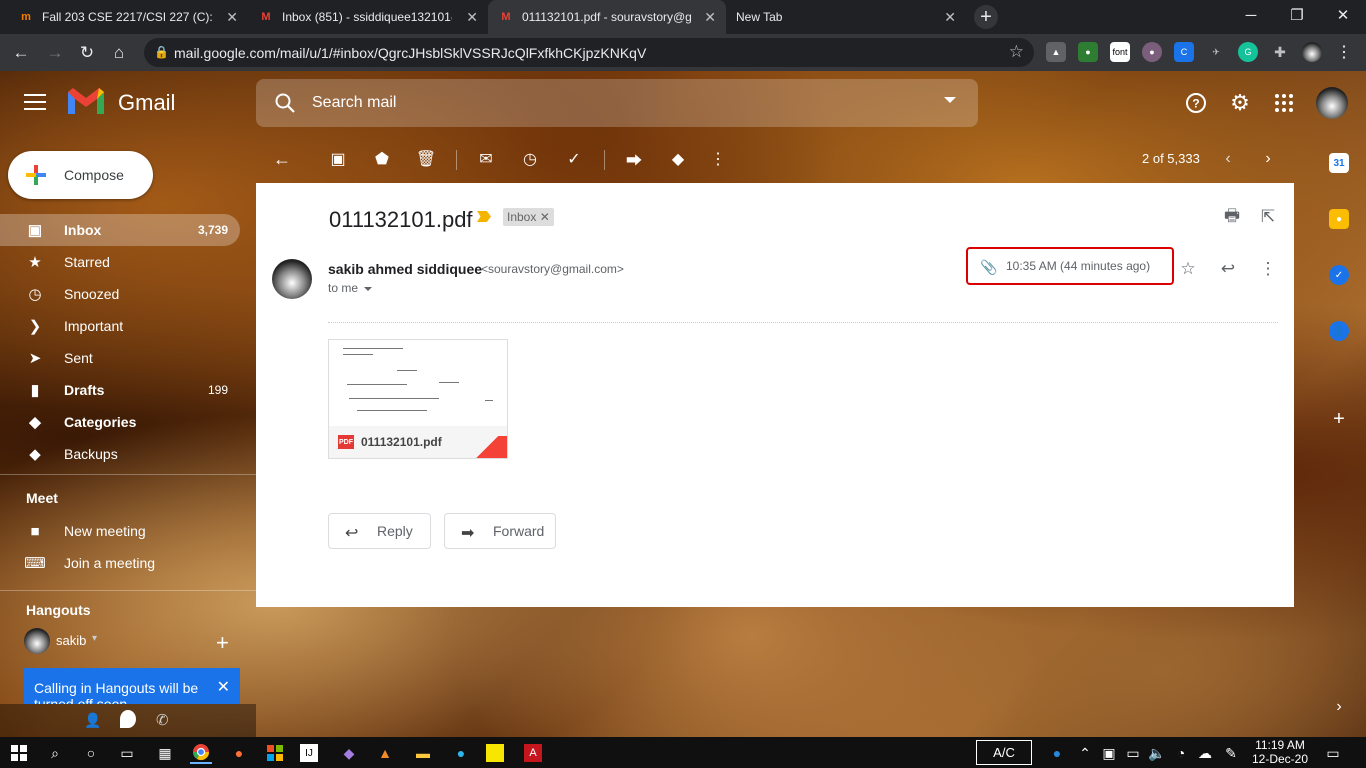 This screenshot has width=1366, height=768. I want to click on notification-icon: ▭, so click(1333, 753).